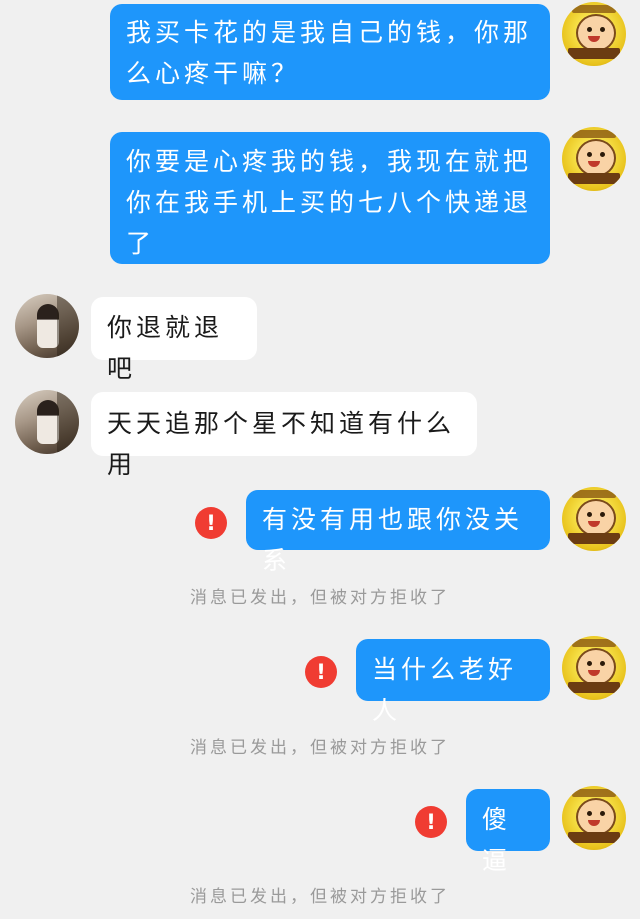 Image resolution: width=640 pixels, height=919 pixels. Describe the element at coordinates (398, 532) in the screenshot. I see `message-bubble-sent: 有没有用也跟你没关系` at that location.